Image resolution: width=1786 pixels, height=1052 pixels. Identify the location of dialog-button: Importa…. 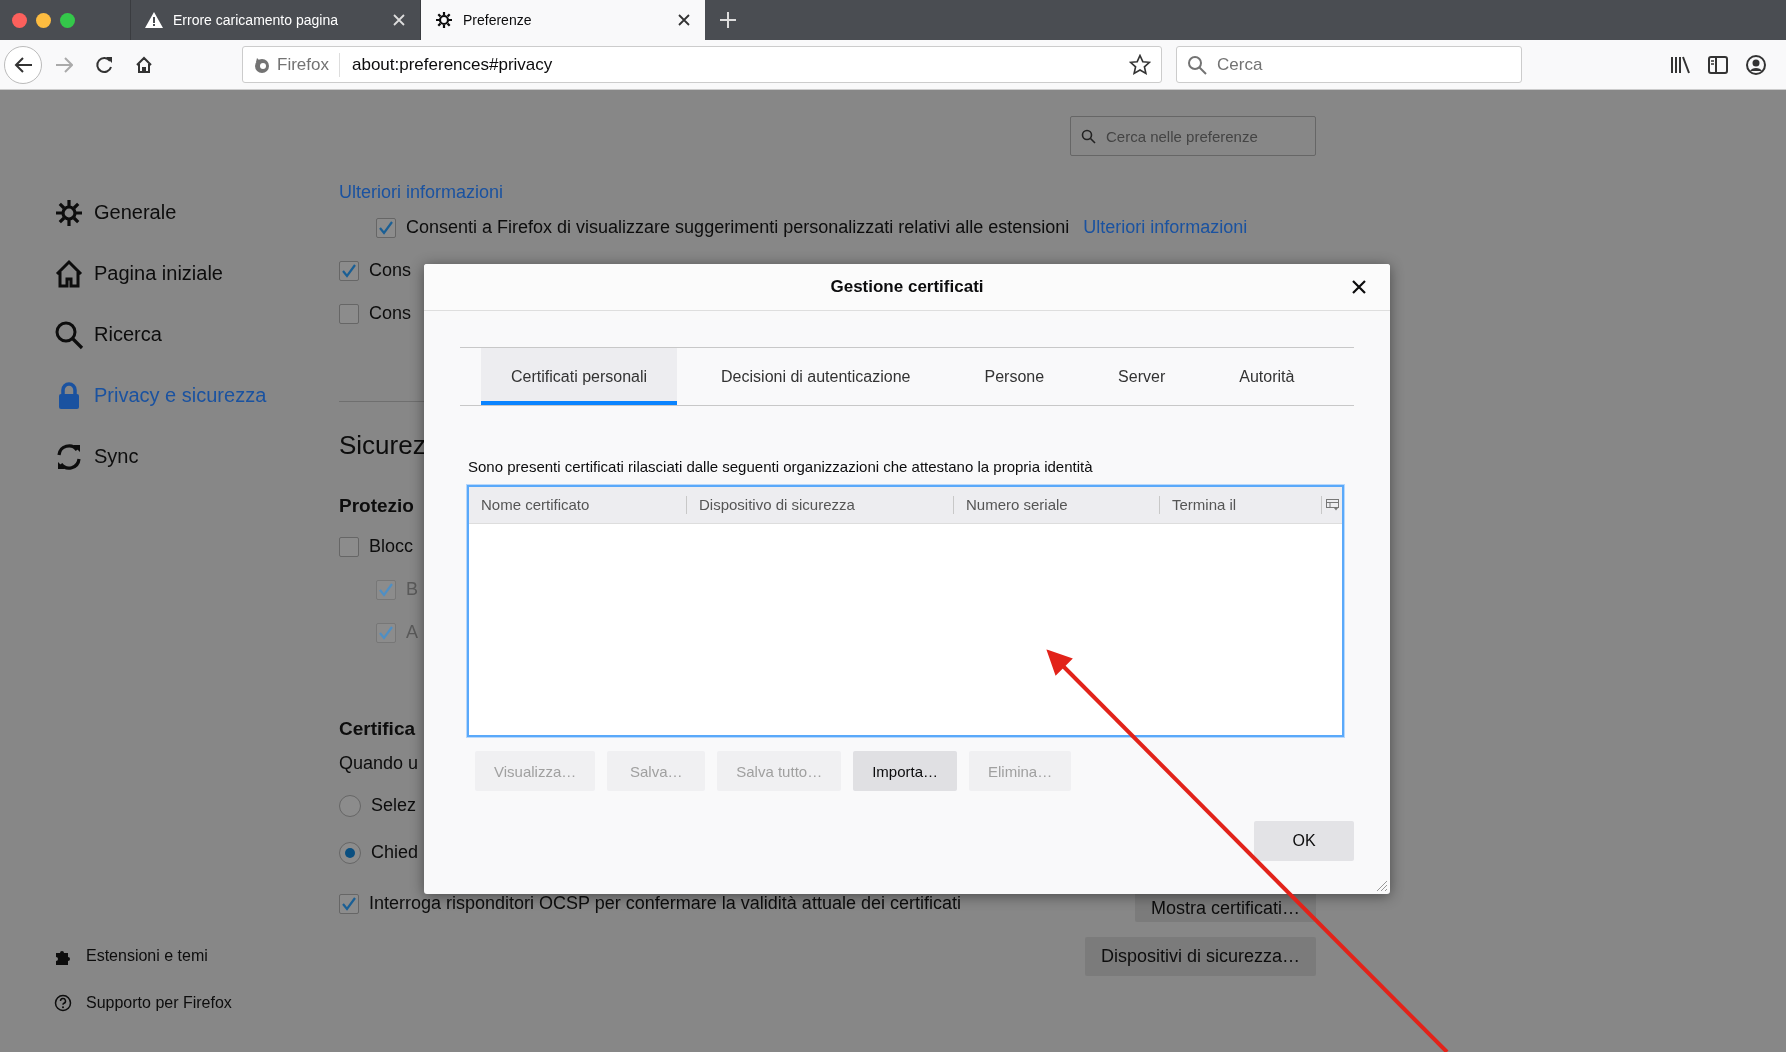
(905, 771).